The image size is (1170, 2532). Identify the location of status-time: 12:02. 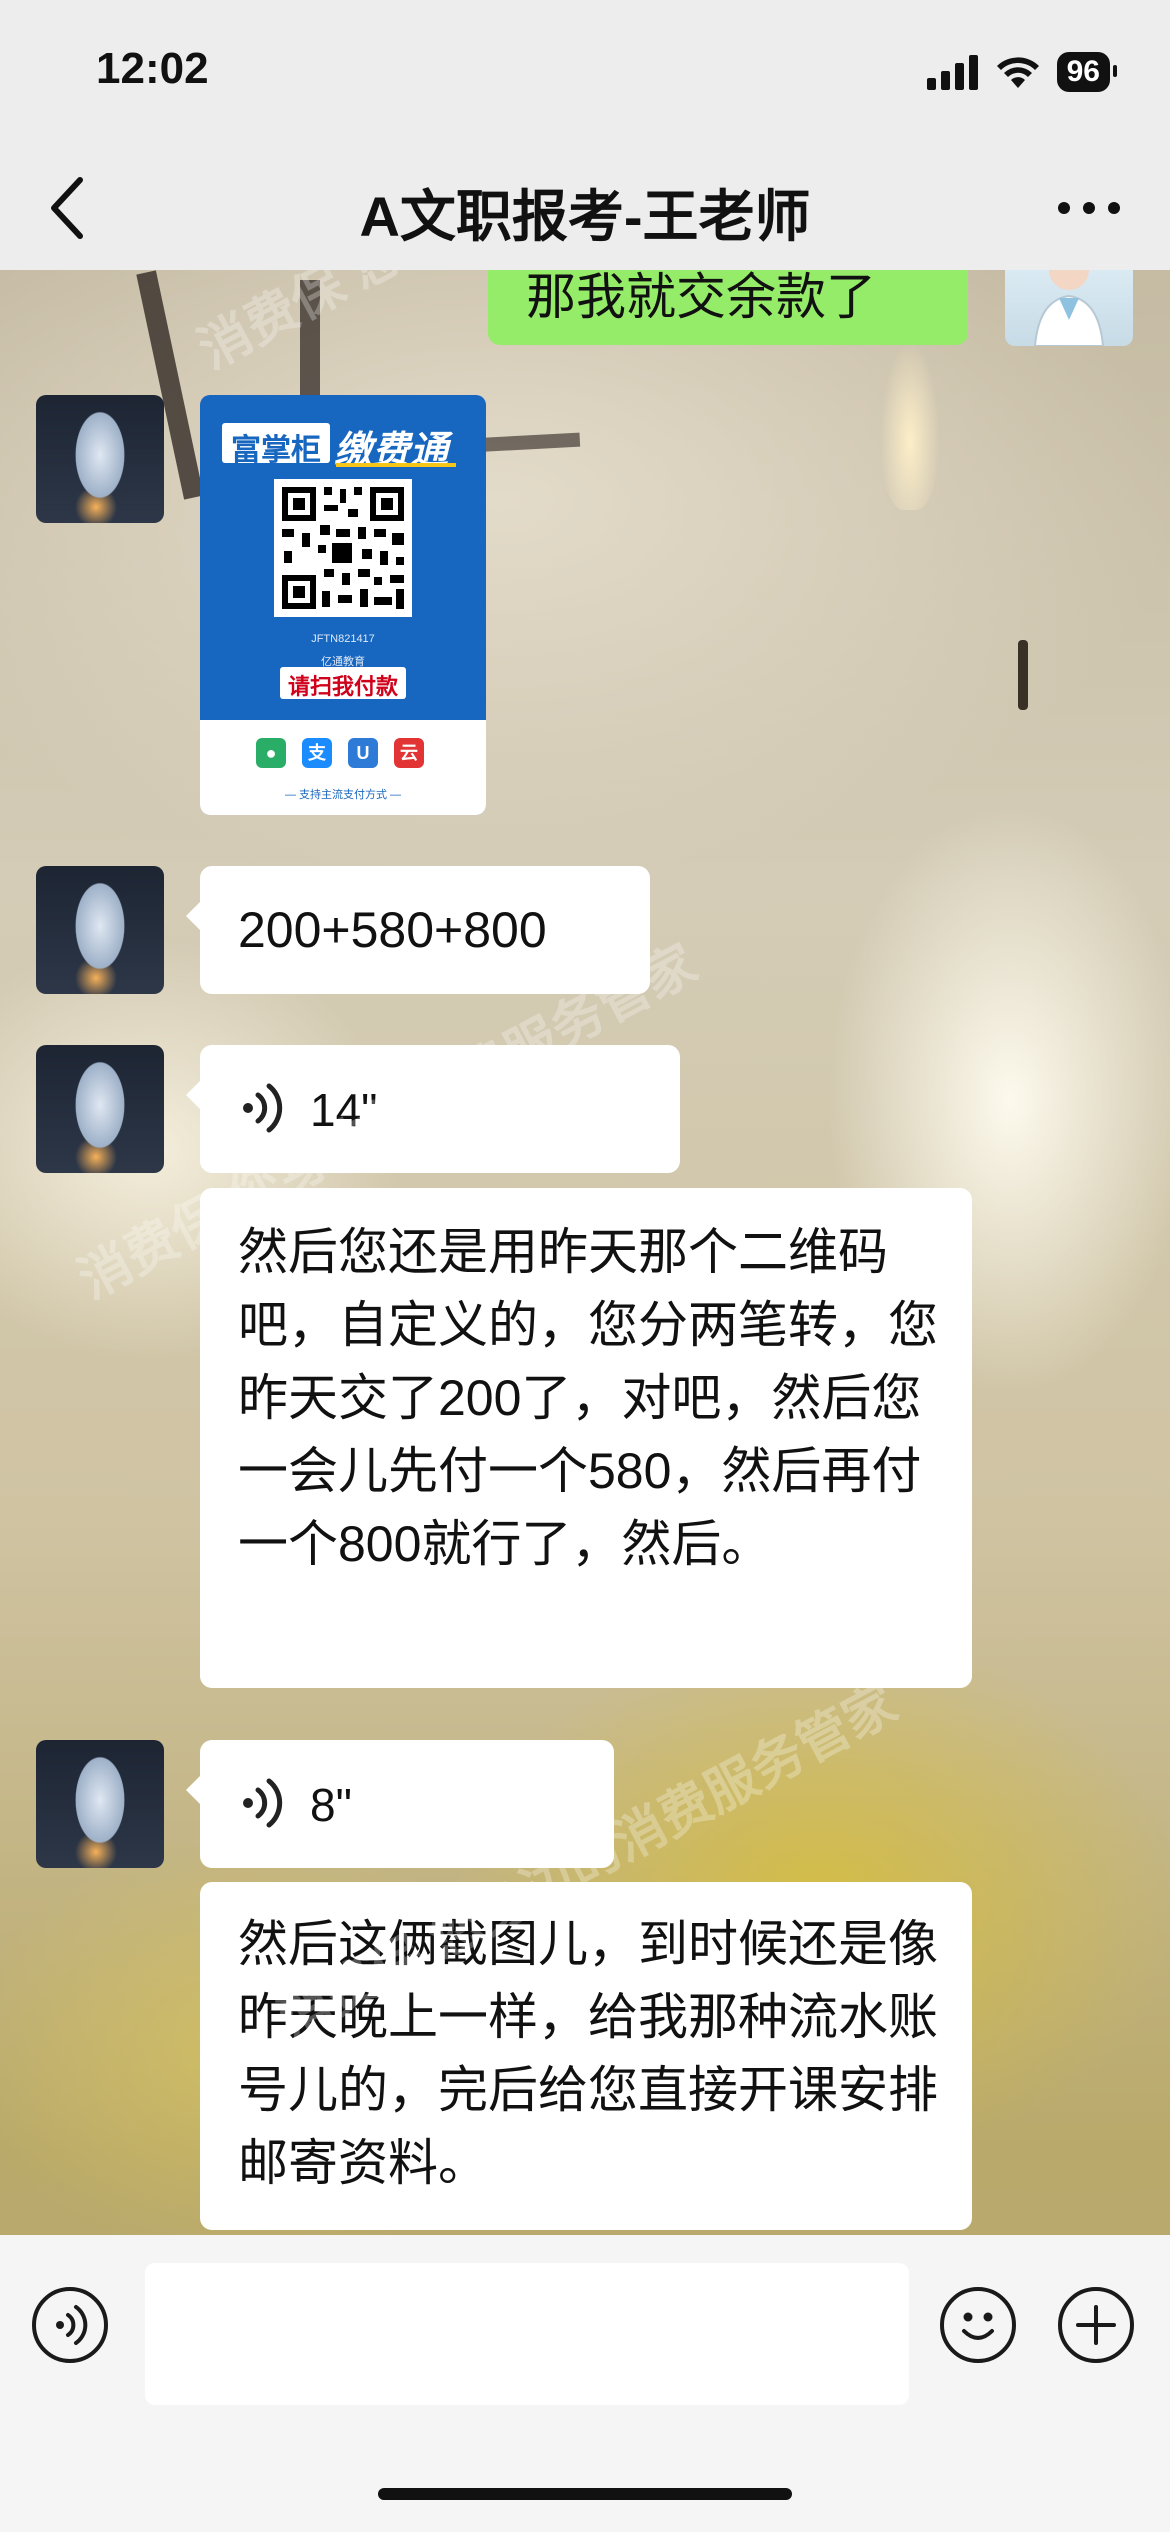
(152, 68).